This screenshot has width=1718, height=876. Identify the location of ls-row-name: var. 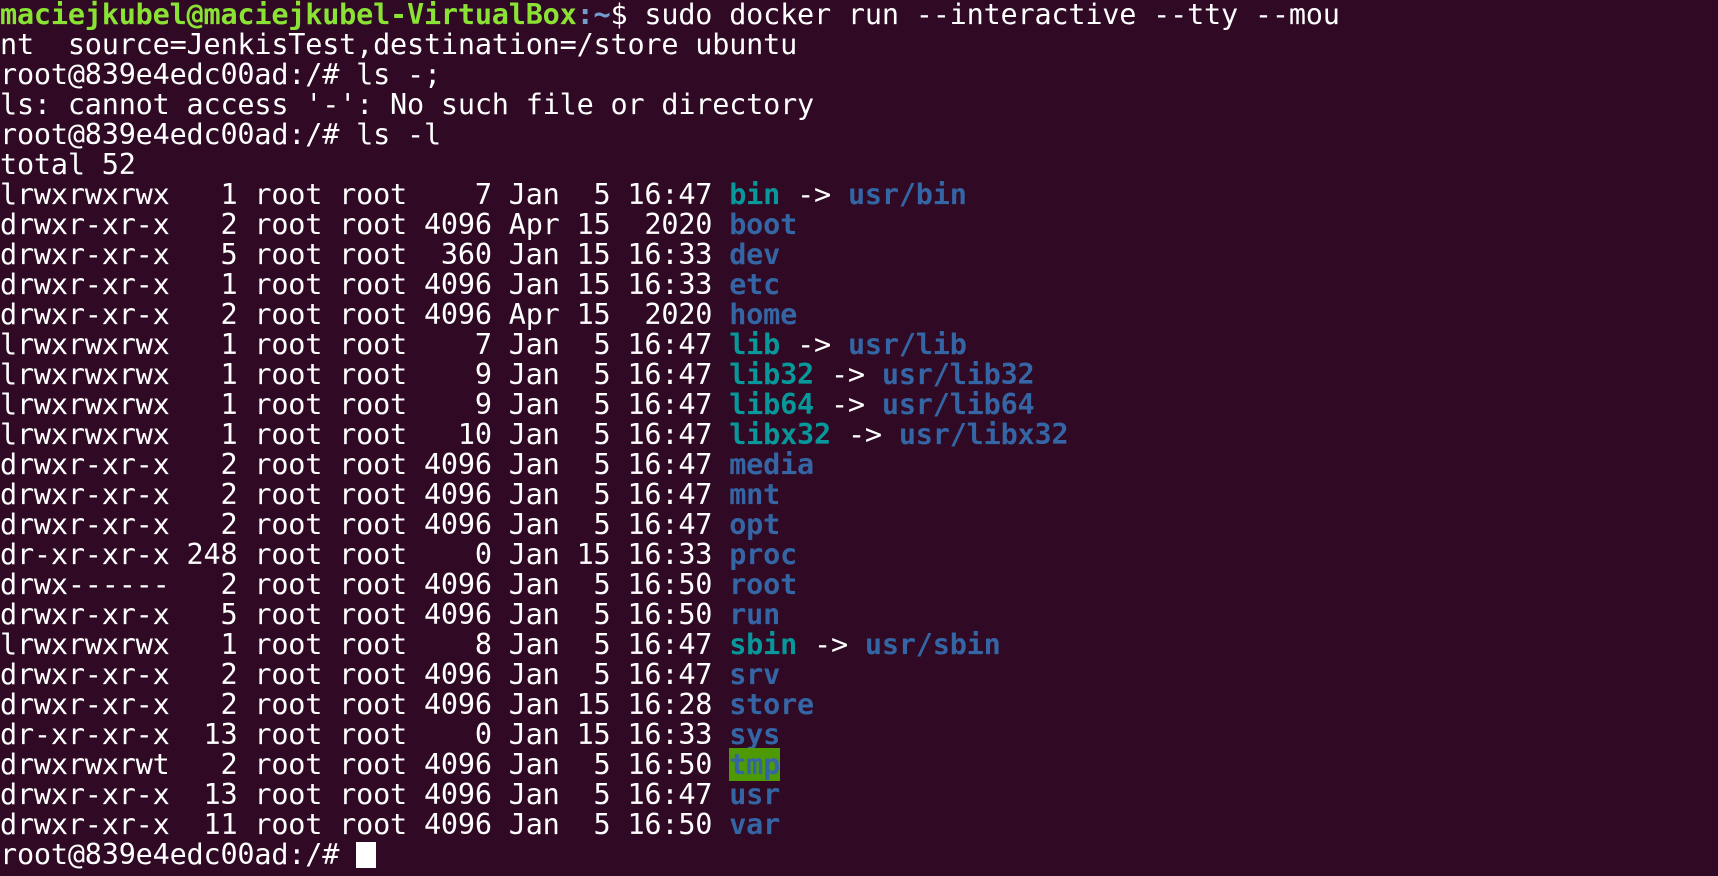
(755, 824).